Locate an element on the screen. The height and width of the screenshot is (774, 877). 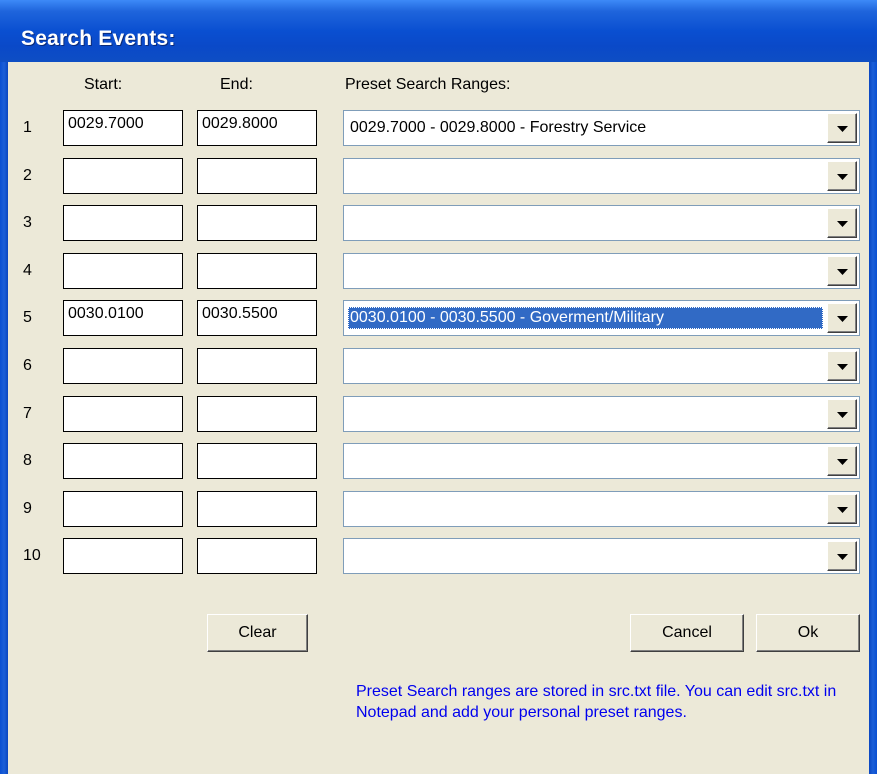
row-number: 2 is located at coordinates (27, 175).